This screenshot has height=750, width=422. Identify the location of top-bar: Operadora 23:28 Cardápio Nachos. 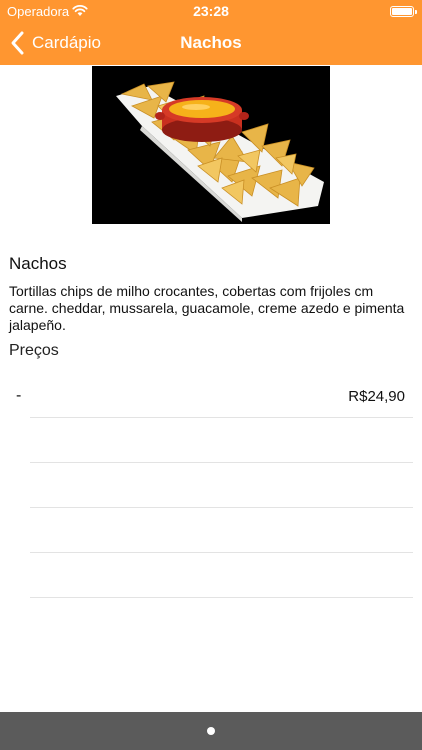
(211, 32).